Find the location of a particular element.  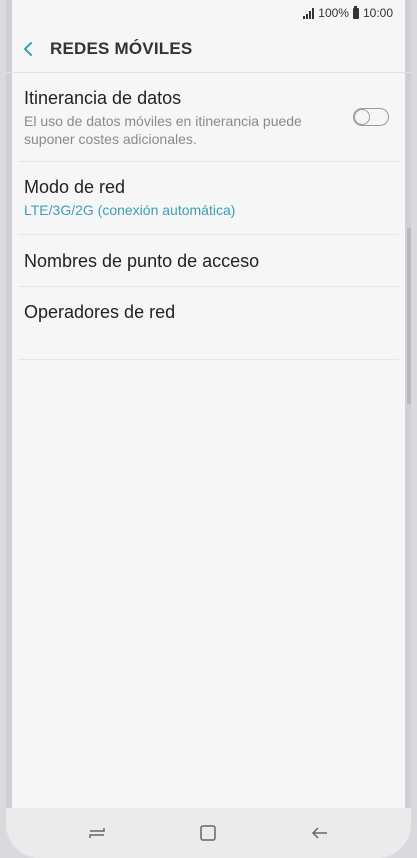

row-divider is located at coordinates (208, 359).